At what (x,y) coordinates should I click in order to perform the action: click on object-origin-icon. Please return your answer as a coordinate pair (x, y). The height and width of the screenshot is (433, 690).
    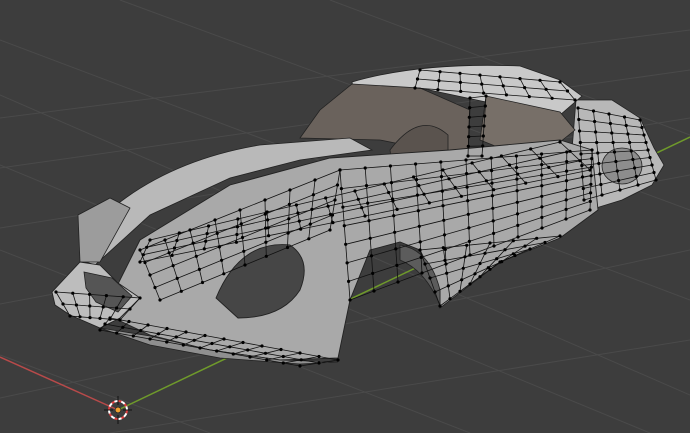
    Looking at the image, I should click on (118, 410).